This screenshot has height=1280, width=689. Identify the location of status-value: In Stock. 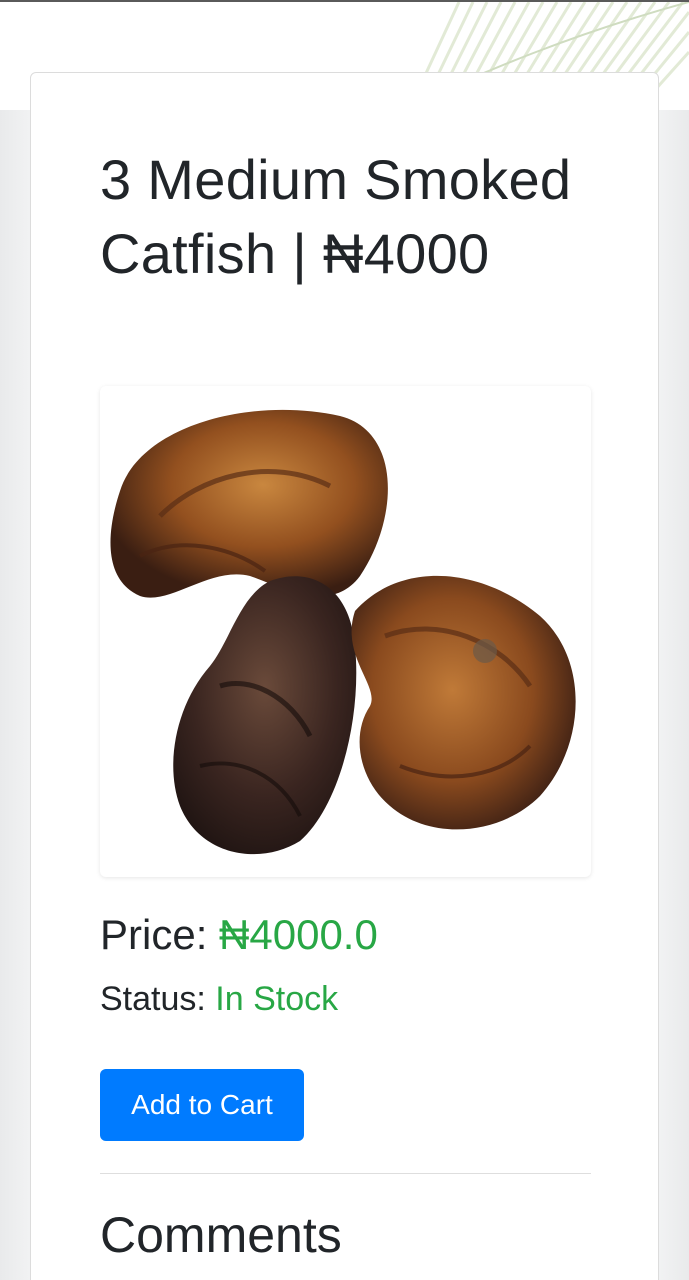
(277, 999).